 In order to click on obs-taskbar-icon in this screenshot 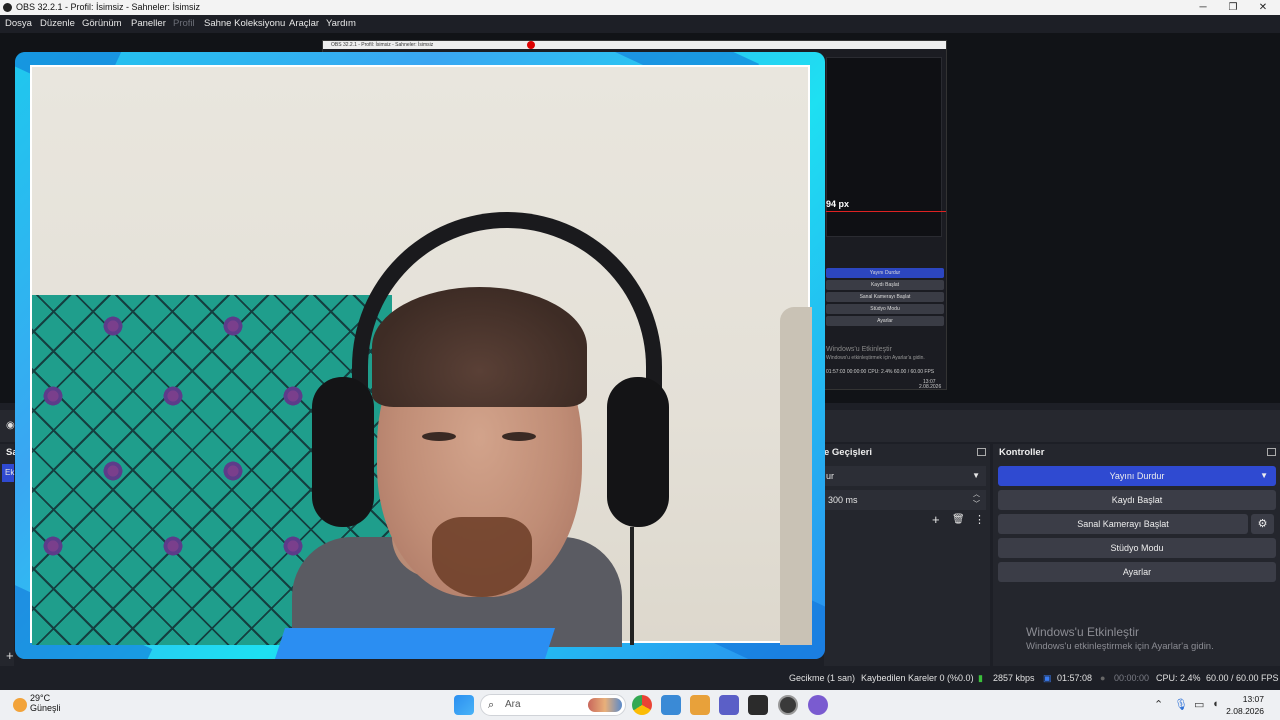, I will do `click(788, 705)`.